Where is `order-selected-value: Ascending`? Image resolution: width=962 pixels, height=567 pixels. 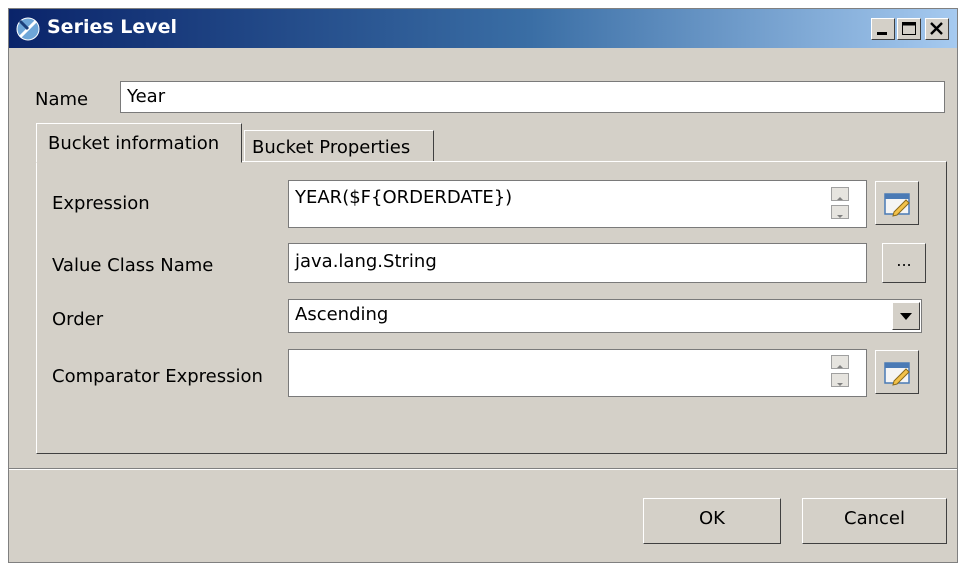
order-selected-value: Ascending is located at coordinates (342, 314).